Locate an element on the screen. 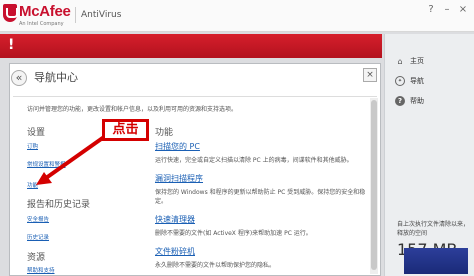 The width and height of the screenshot is (474, 276). rp-help-label: 帮助 is located at coordinates (417, 101).